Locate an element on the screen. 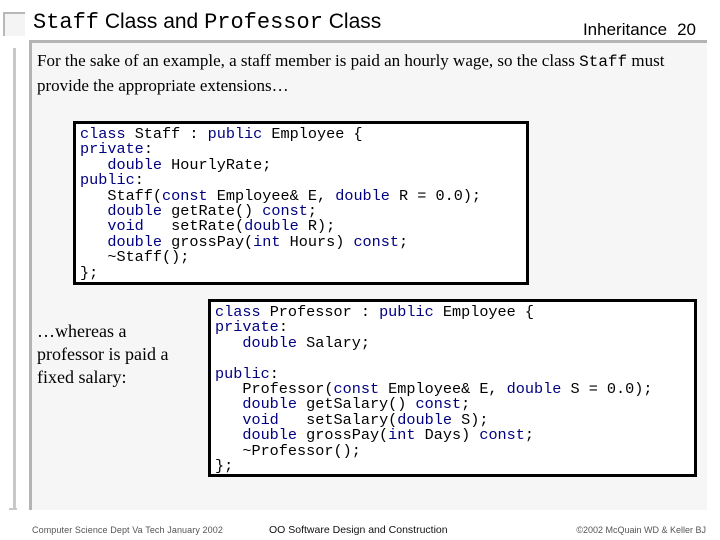 This screenshot has width=720, height=540. code-token: S = 0.0); is located at coordinates (607, 389).